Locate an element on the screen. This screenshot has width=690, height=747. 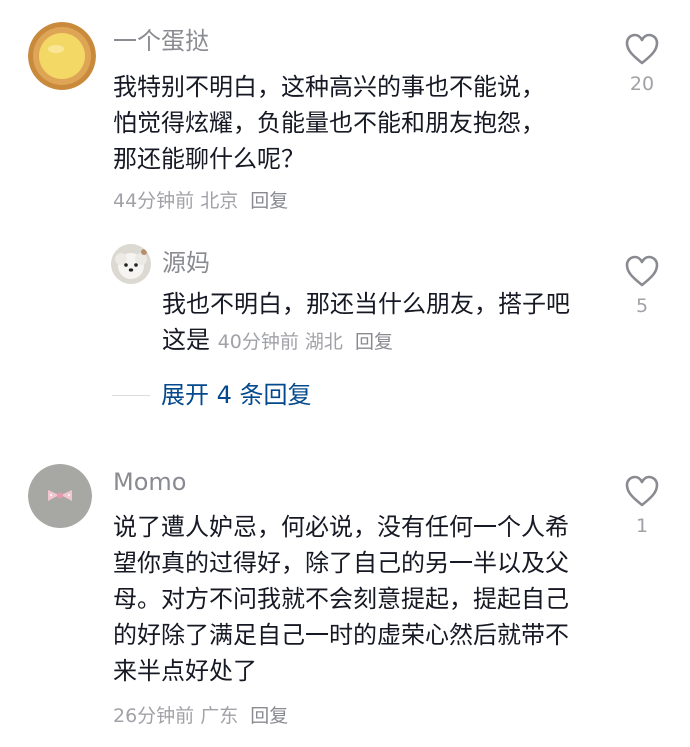
reply-meta: 40分钟前 湖北 回复 is located at coordinates (305, 342).